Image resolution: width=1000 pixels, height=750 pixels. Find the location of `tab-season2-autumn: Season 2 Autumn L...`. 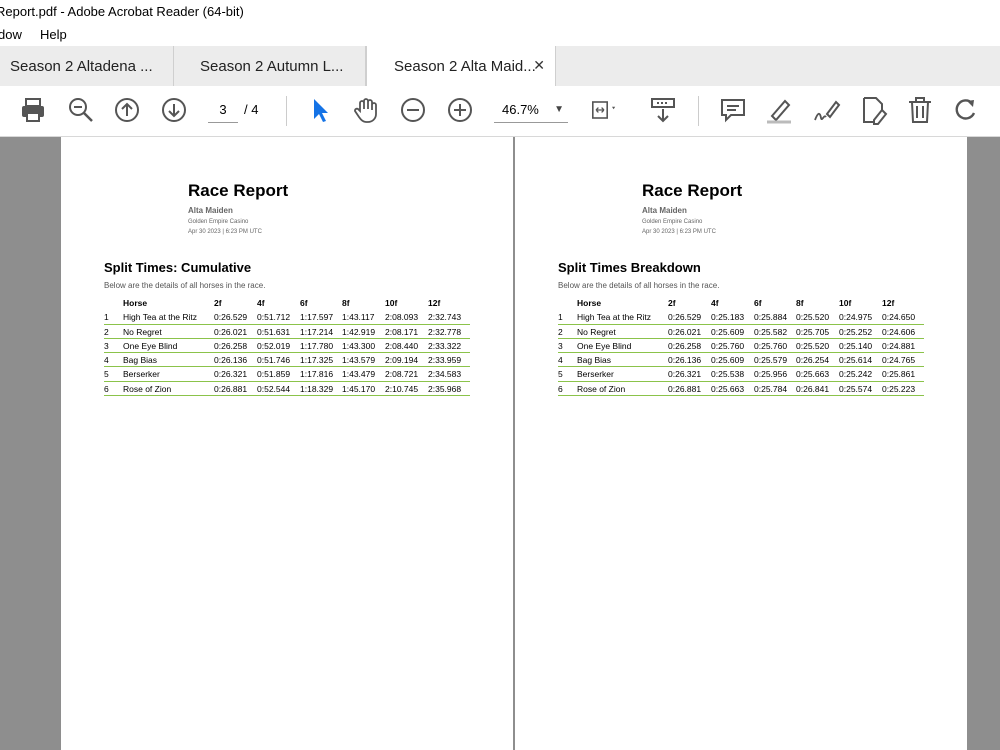

tab-season2-autumn: Season 2 Autumn L... is located at coordinates (270, 66).